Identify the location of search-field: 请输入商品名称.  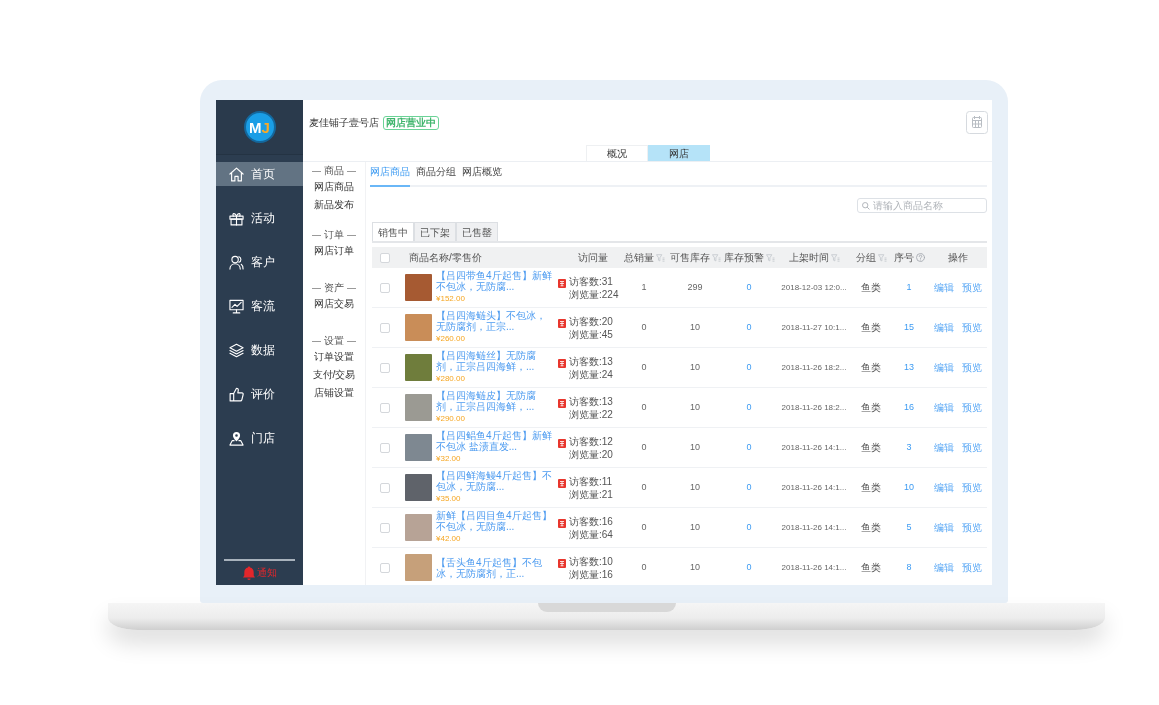
(922, 205).